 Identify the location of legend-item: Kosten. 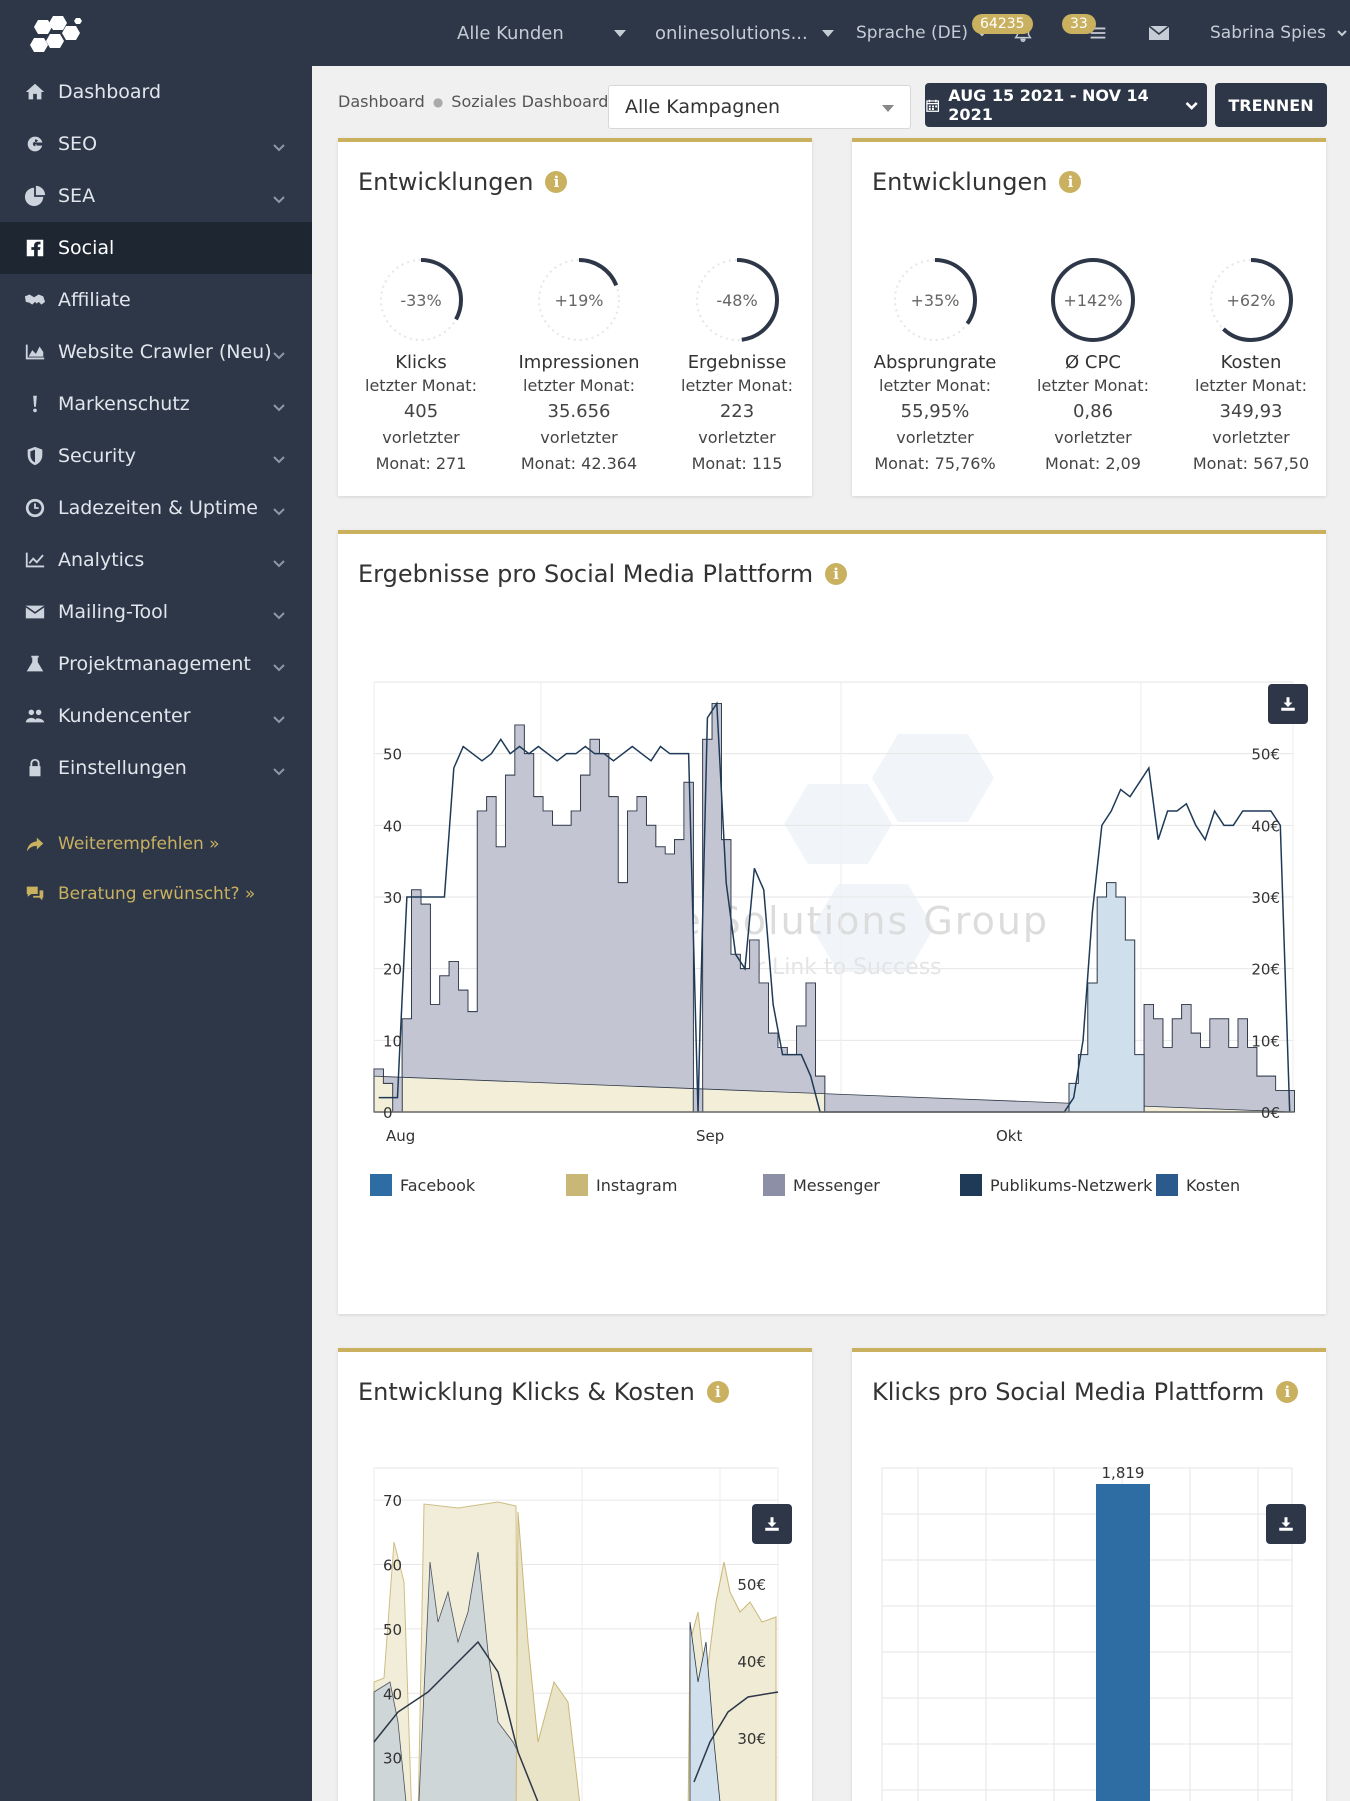
(1198, 1185).